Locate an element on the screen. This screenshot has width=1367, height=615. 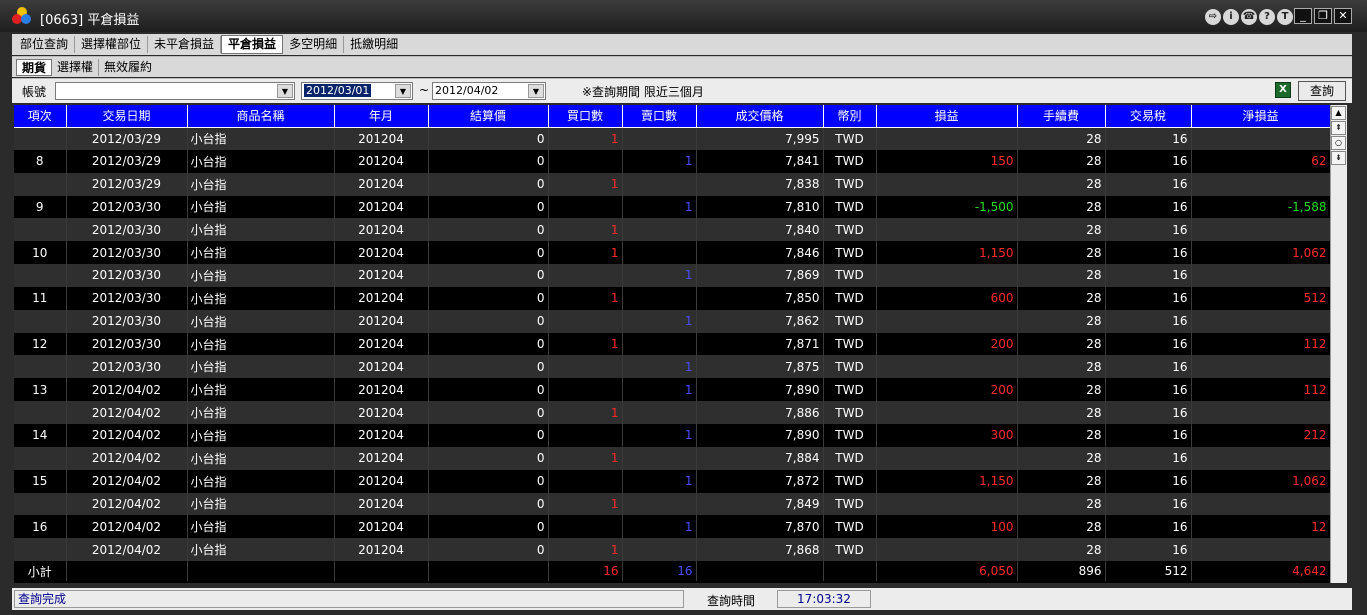
cell-item-no: 10 is located at coordinates (40, 253).